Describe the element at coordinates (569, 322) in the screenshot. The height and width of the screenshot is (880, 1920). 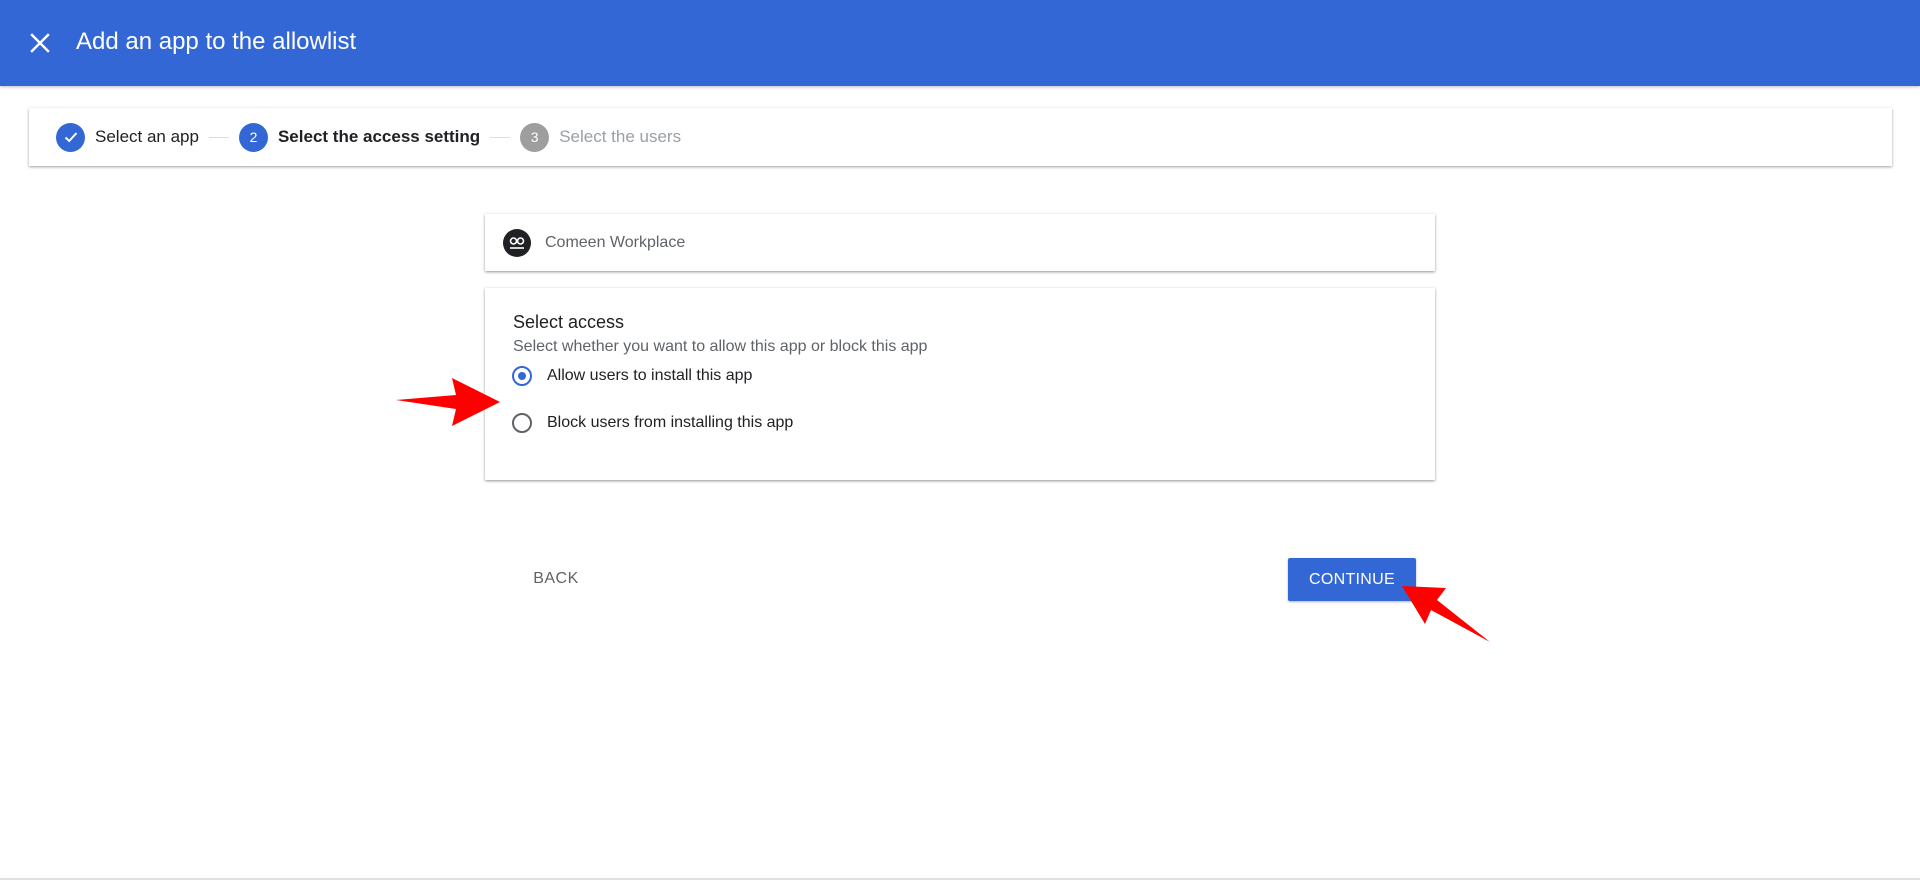
I see `access-title: Select access` at that location.